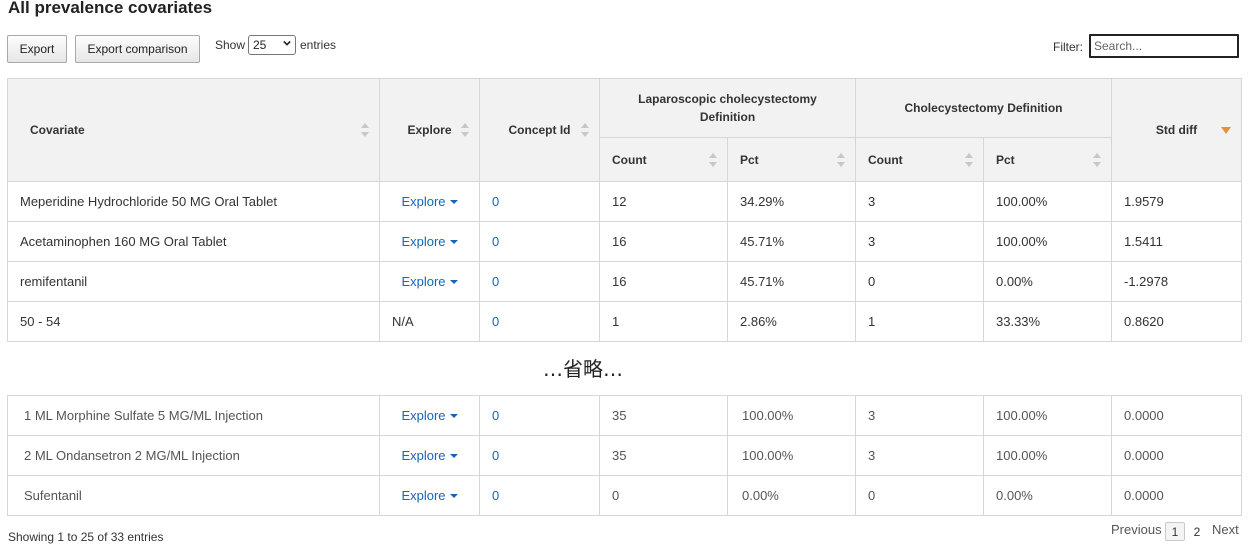  I want to click on std-diff-cell: 0.0000, so click(1176, 455).